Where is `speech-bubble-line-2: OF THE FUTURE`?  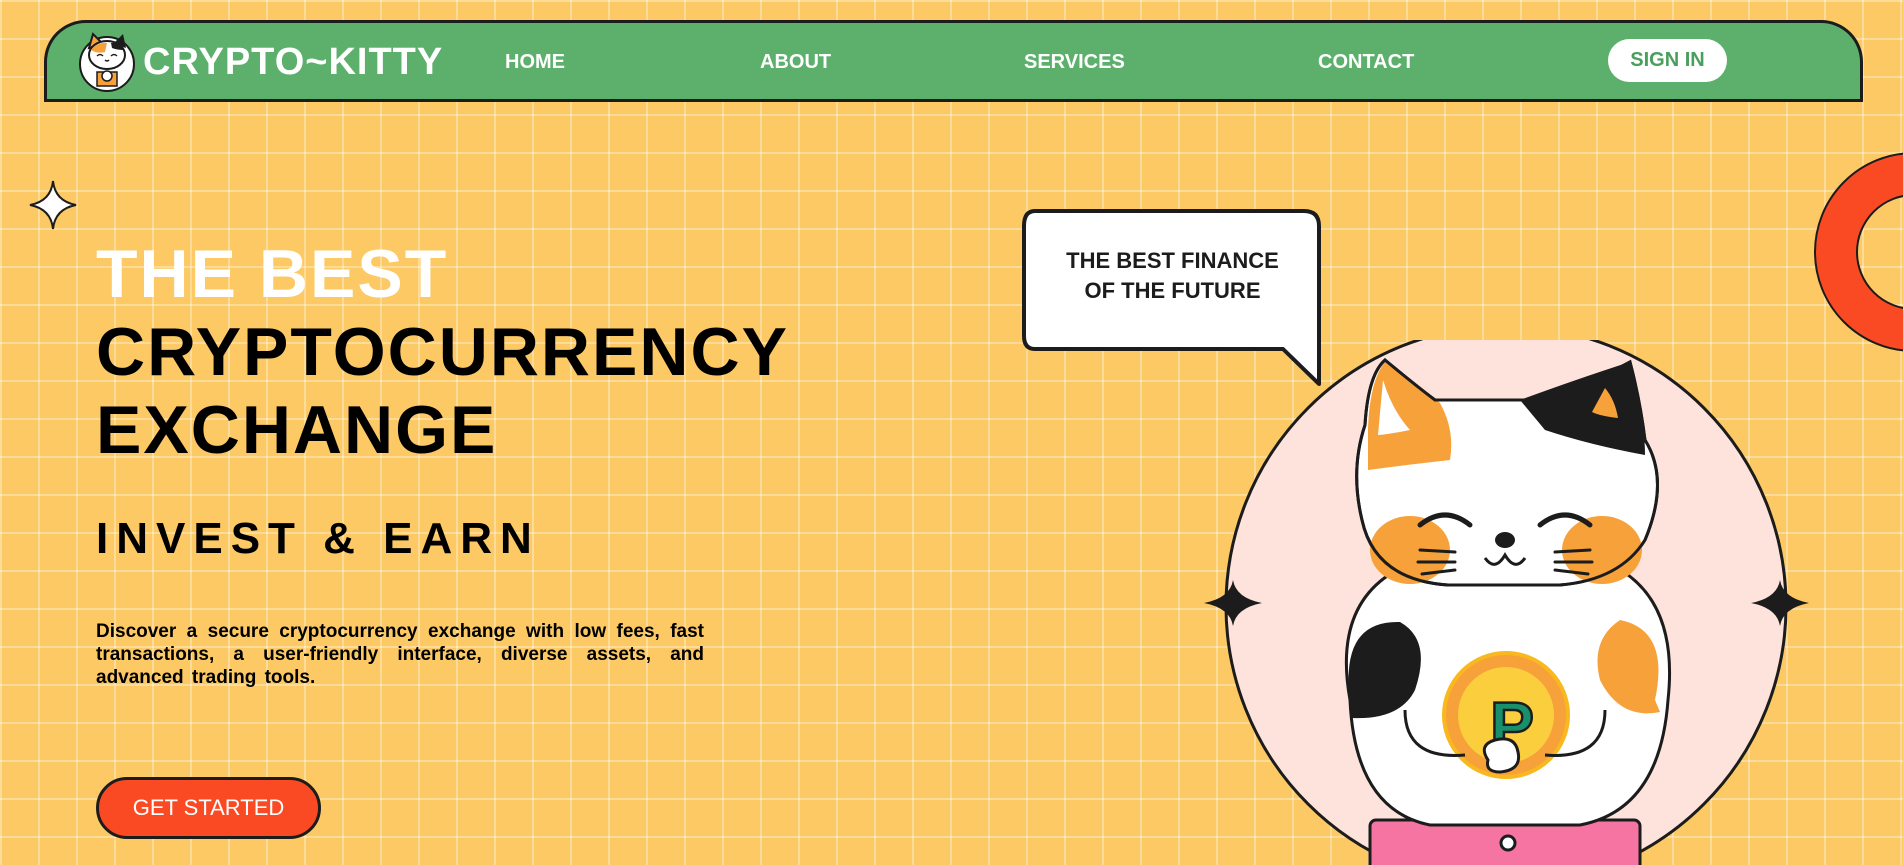
speech-bubble-line-2: OF THE FUTURE is located at coordinates (1172, 290).